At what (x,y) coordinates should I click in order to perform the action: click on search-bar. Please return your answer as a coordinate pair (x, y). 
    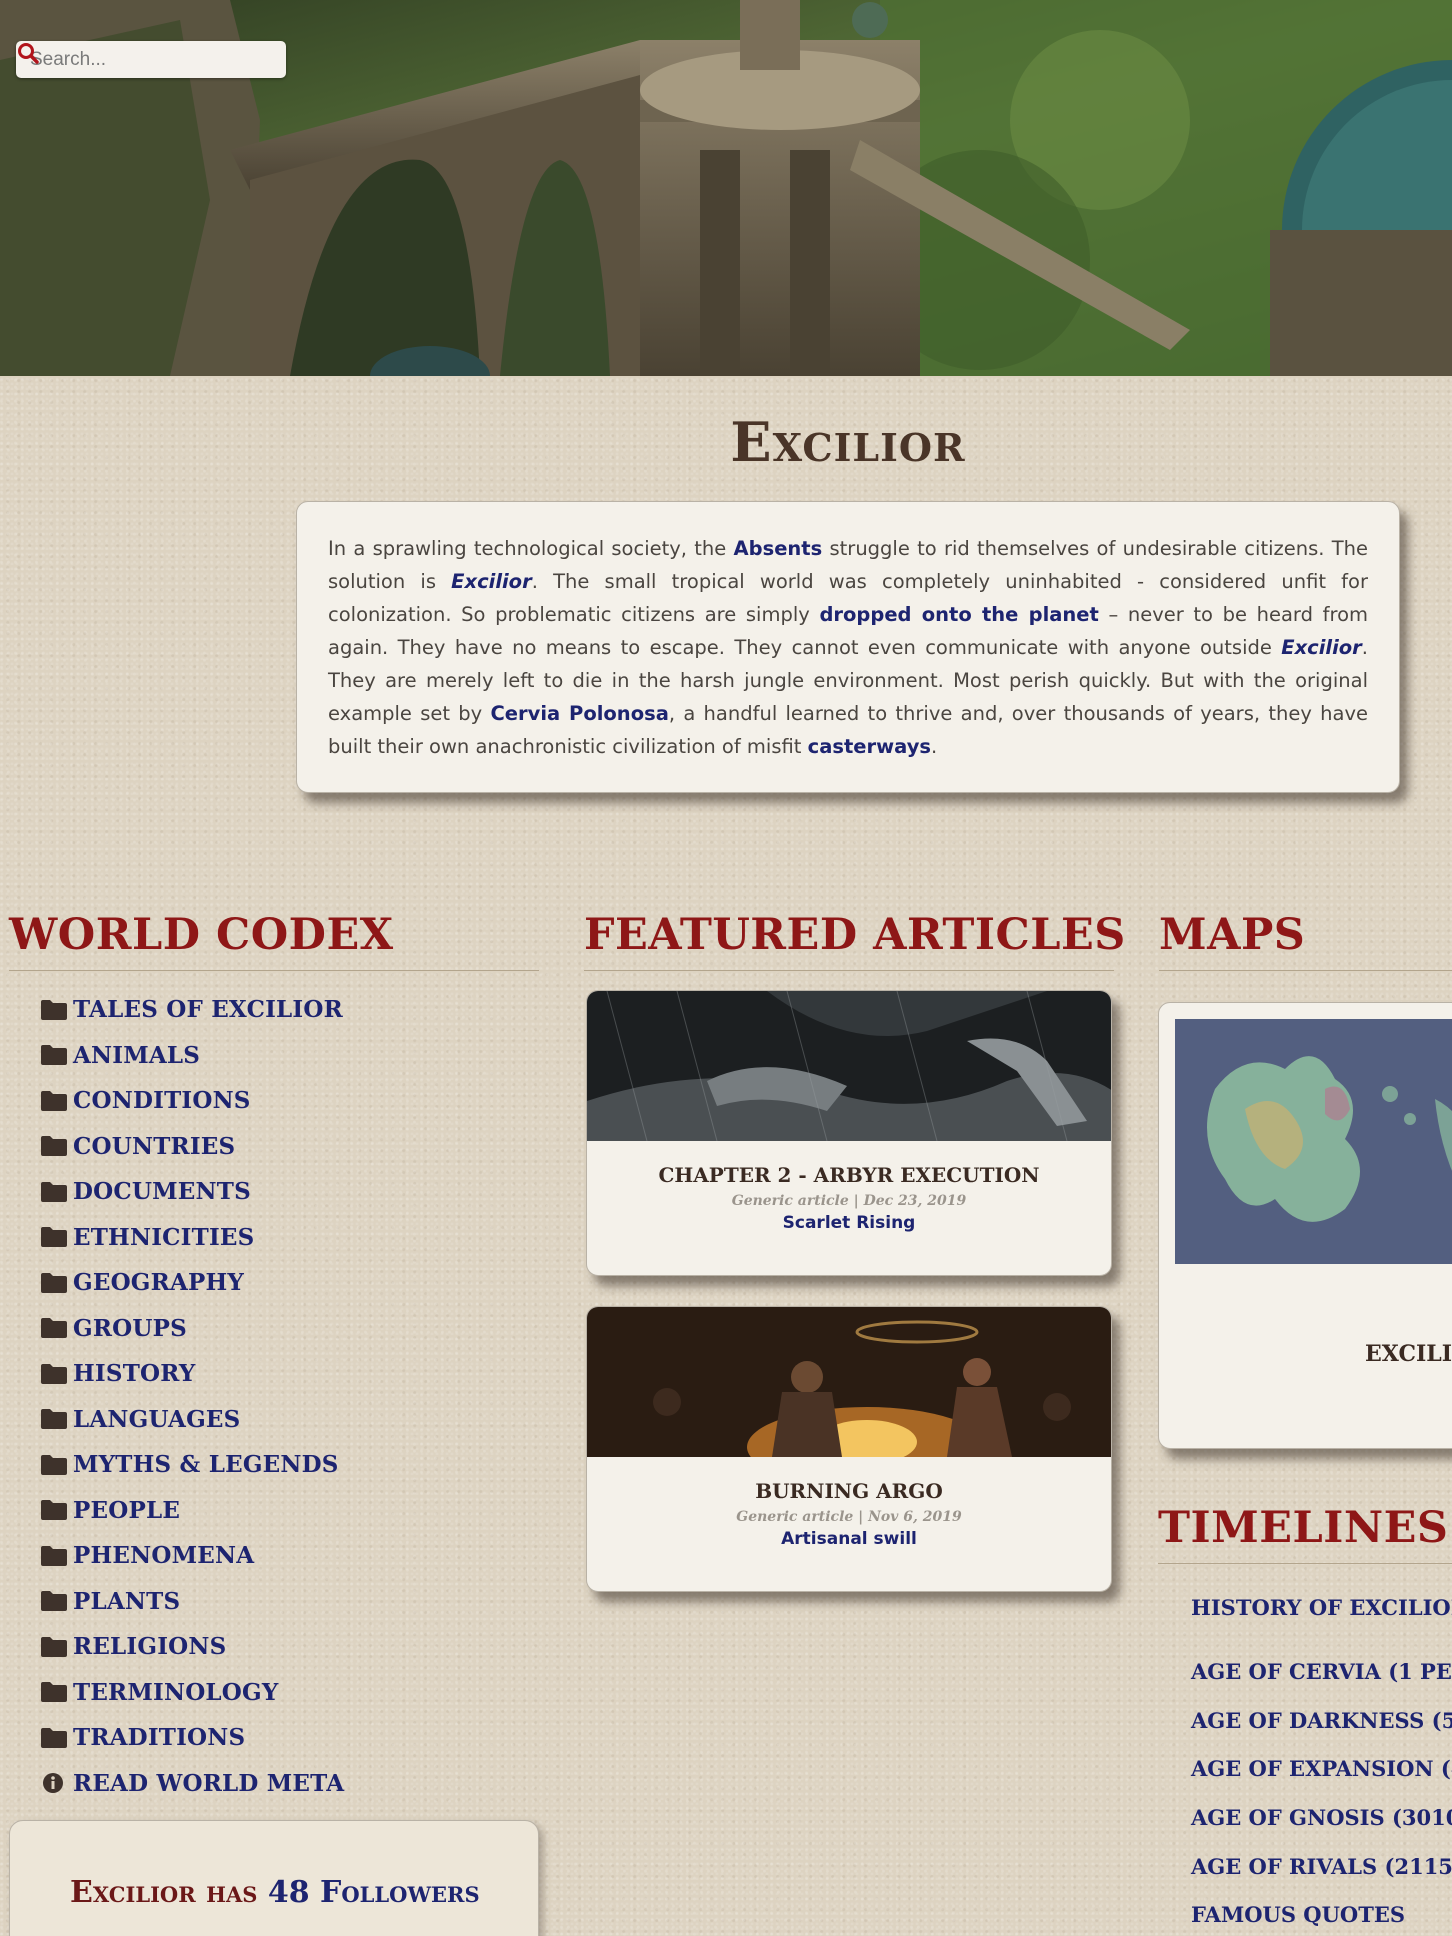
    Looking at the image, I should click on (151, 59).